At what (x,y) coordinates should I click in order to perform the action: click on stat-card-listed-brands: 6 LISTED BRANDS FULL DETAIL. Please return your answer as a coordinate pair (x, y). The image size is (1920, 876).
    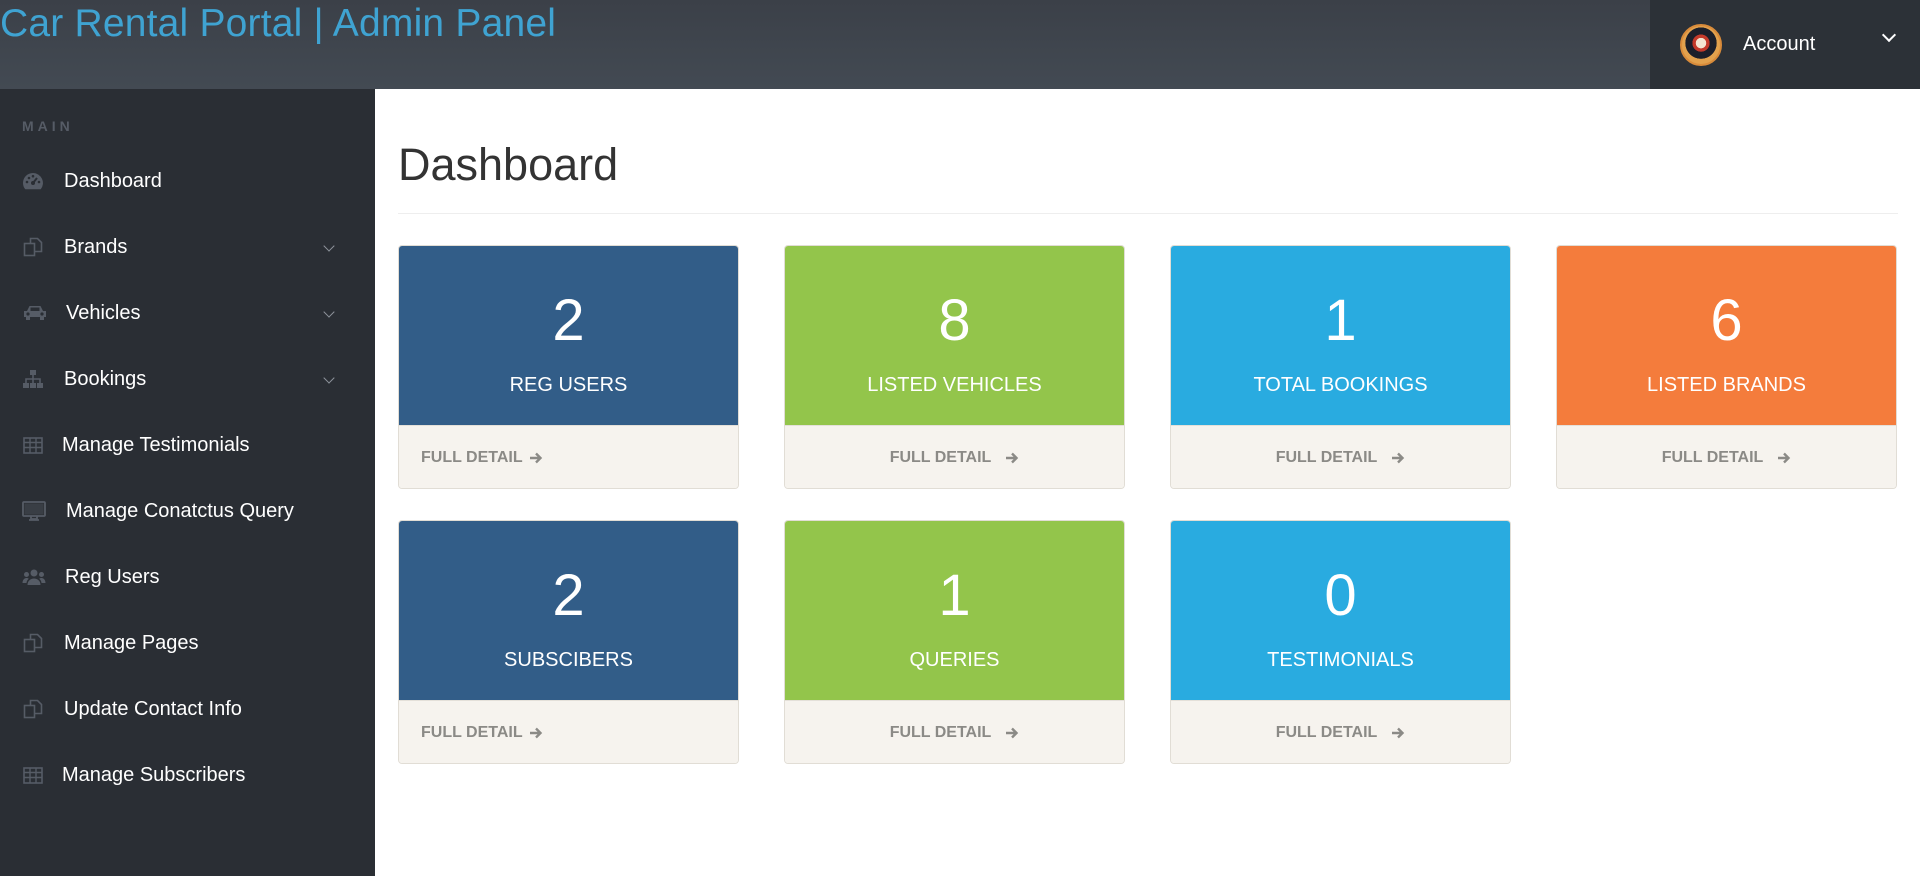
    Looking at the image, I should click on (1726, 367).